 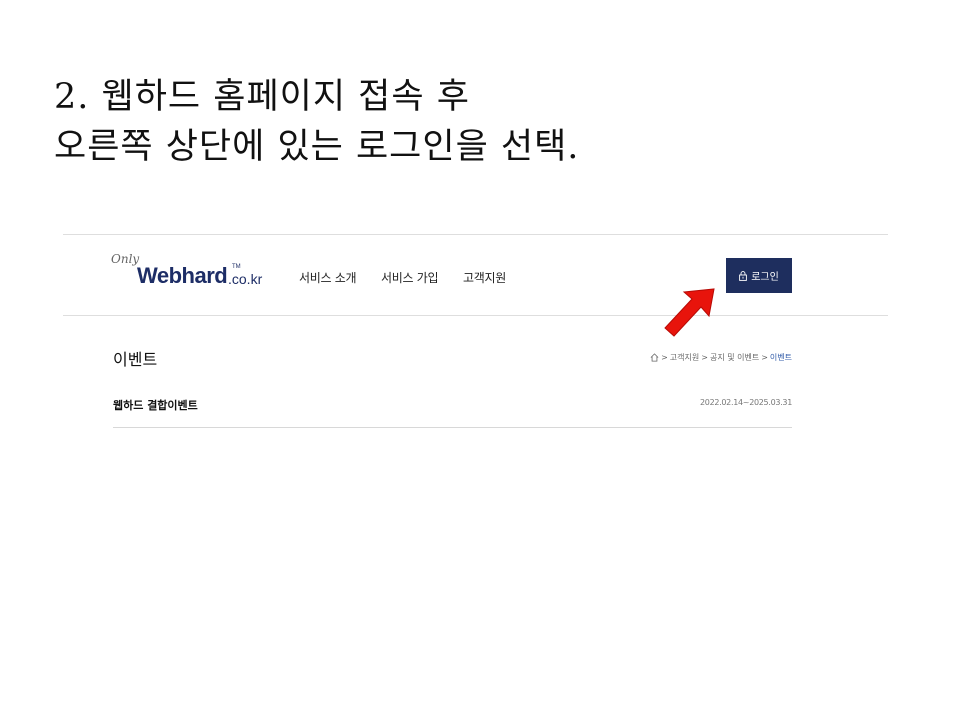 What do you see at coordinates (689, 312) in the screenshot?
I see `red-arrow-icon` at bounding box center [689, 312].